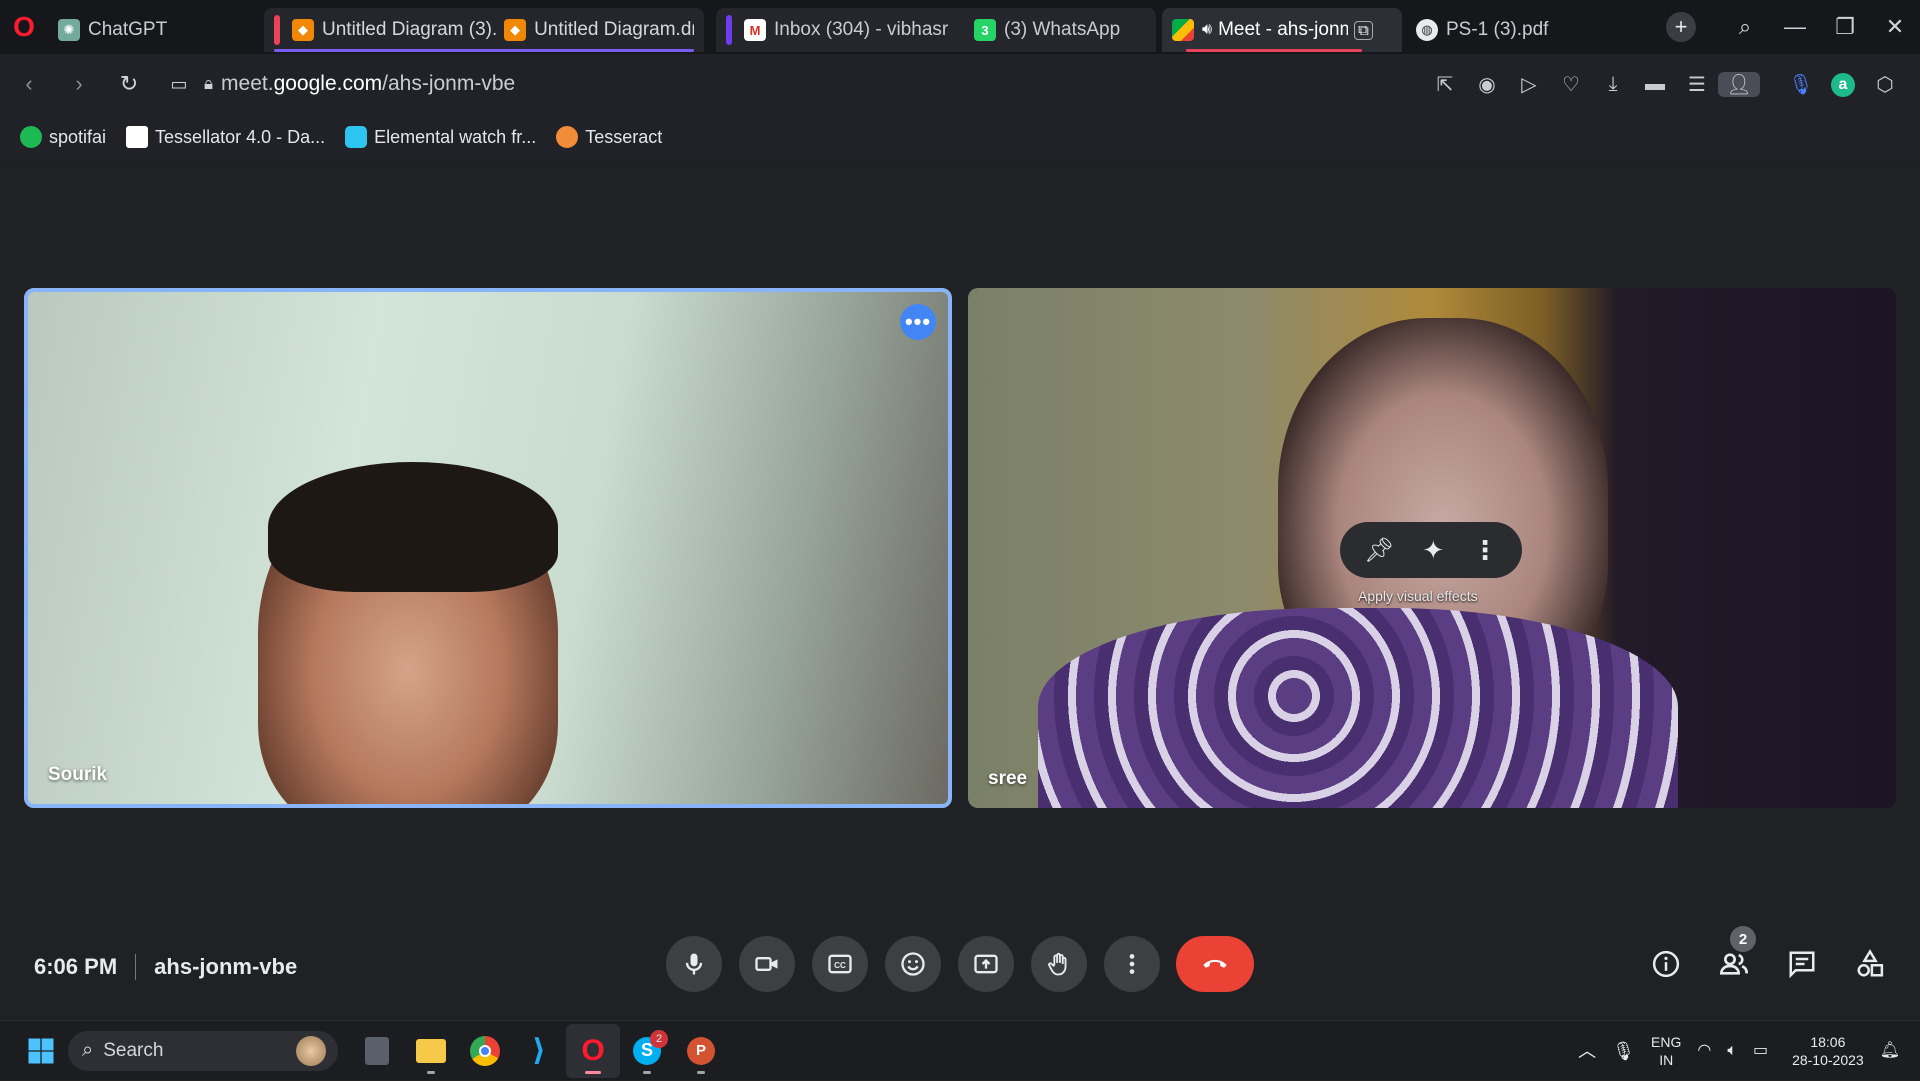 This screenshot has width=1920, height=1081. I want to click on chevron-up-icon: ︿, so click(1587, 1051).